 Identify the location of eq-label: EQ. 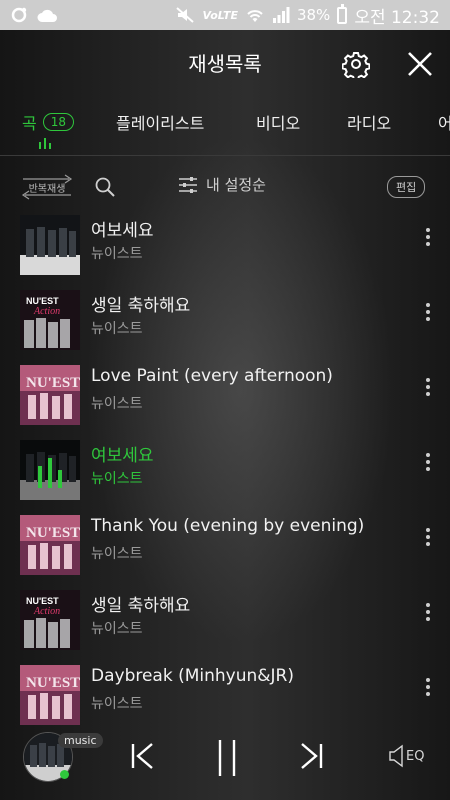
(415, 756).